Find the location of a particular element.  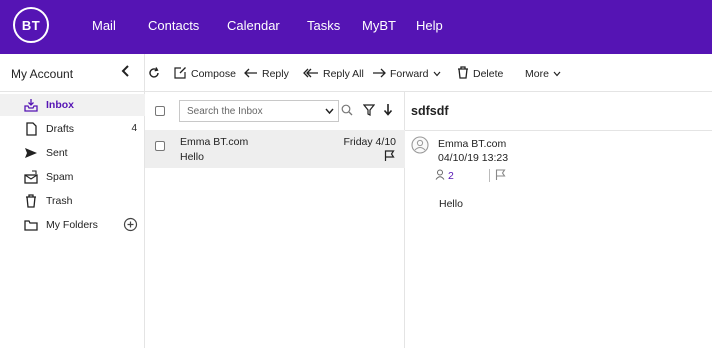

reply-label: Reply is located at coordinates (275, 74).